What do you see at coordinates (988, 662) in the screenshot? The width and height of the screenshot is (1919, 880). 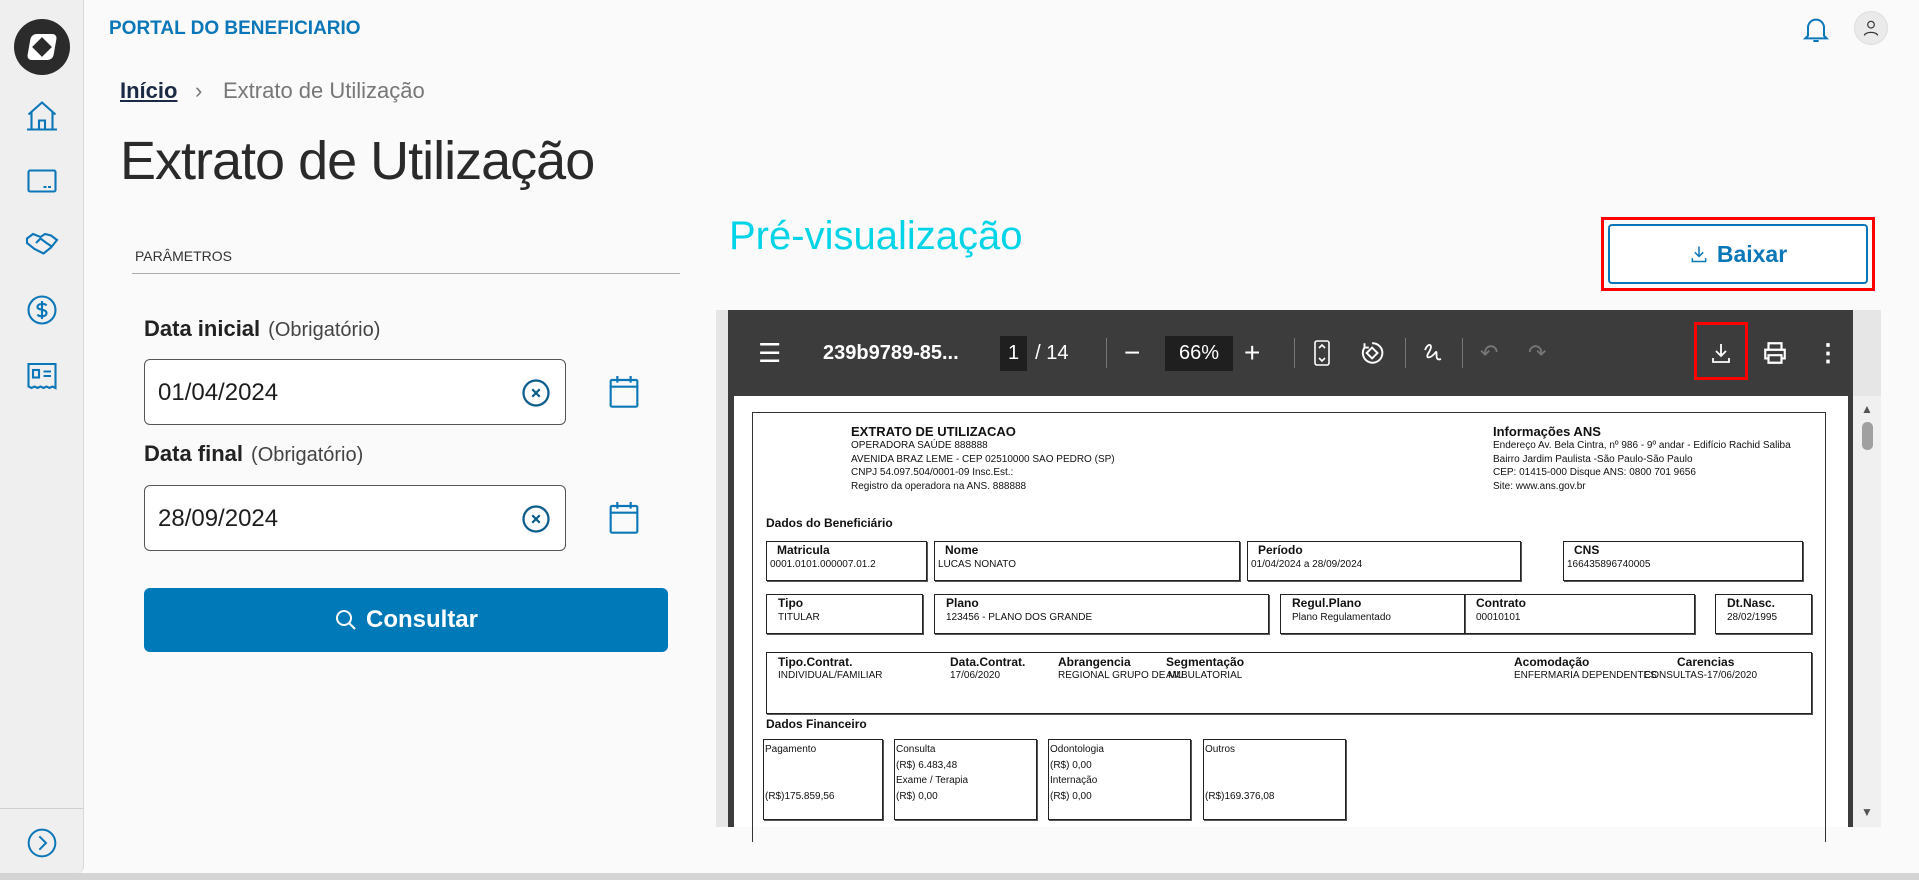 I see `field-label: Data.Contrat.` at bounding box center [988, 662].